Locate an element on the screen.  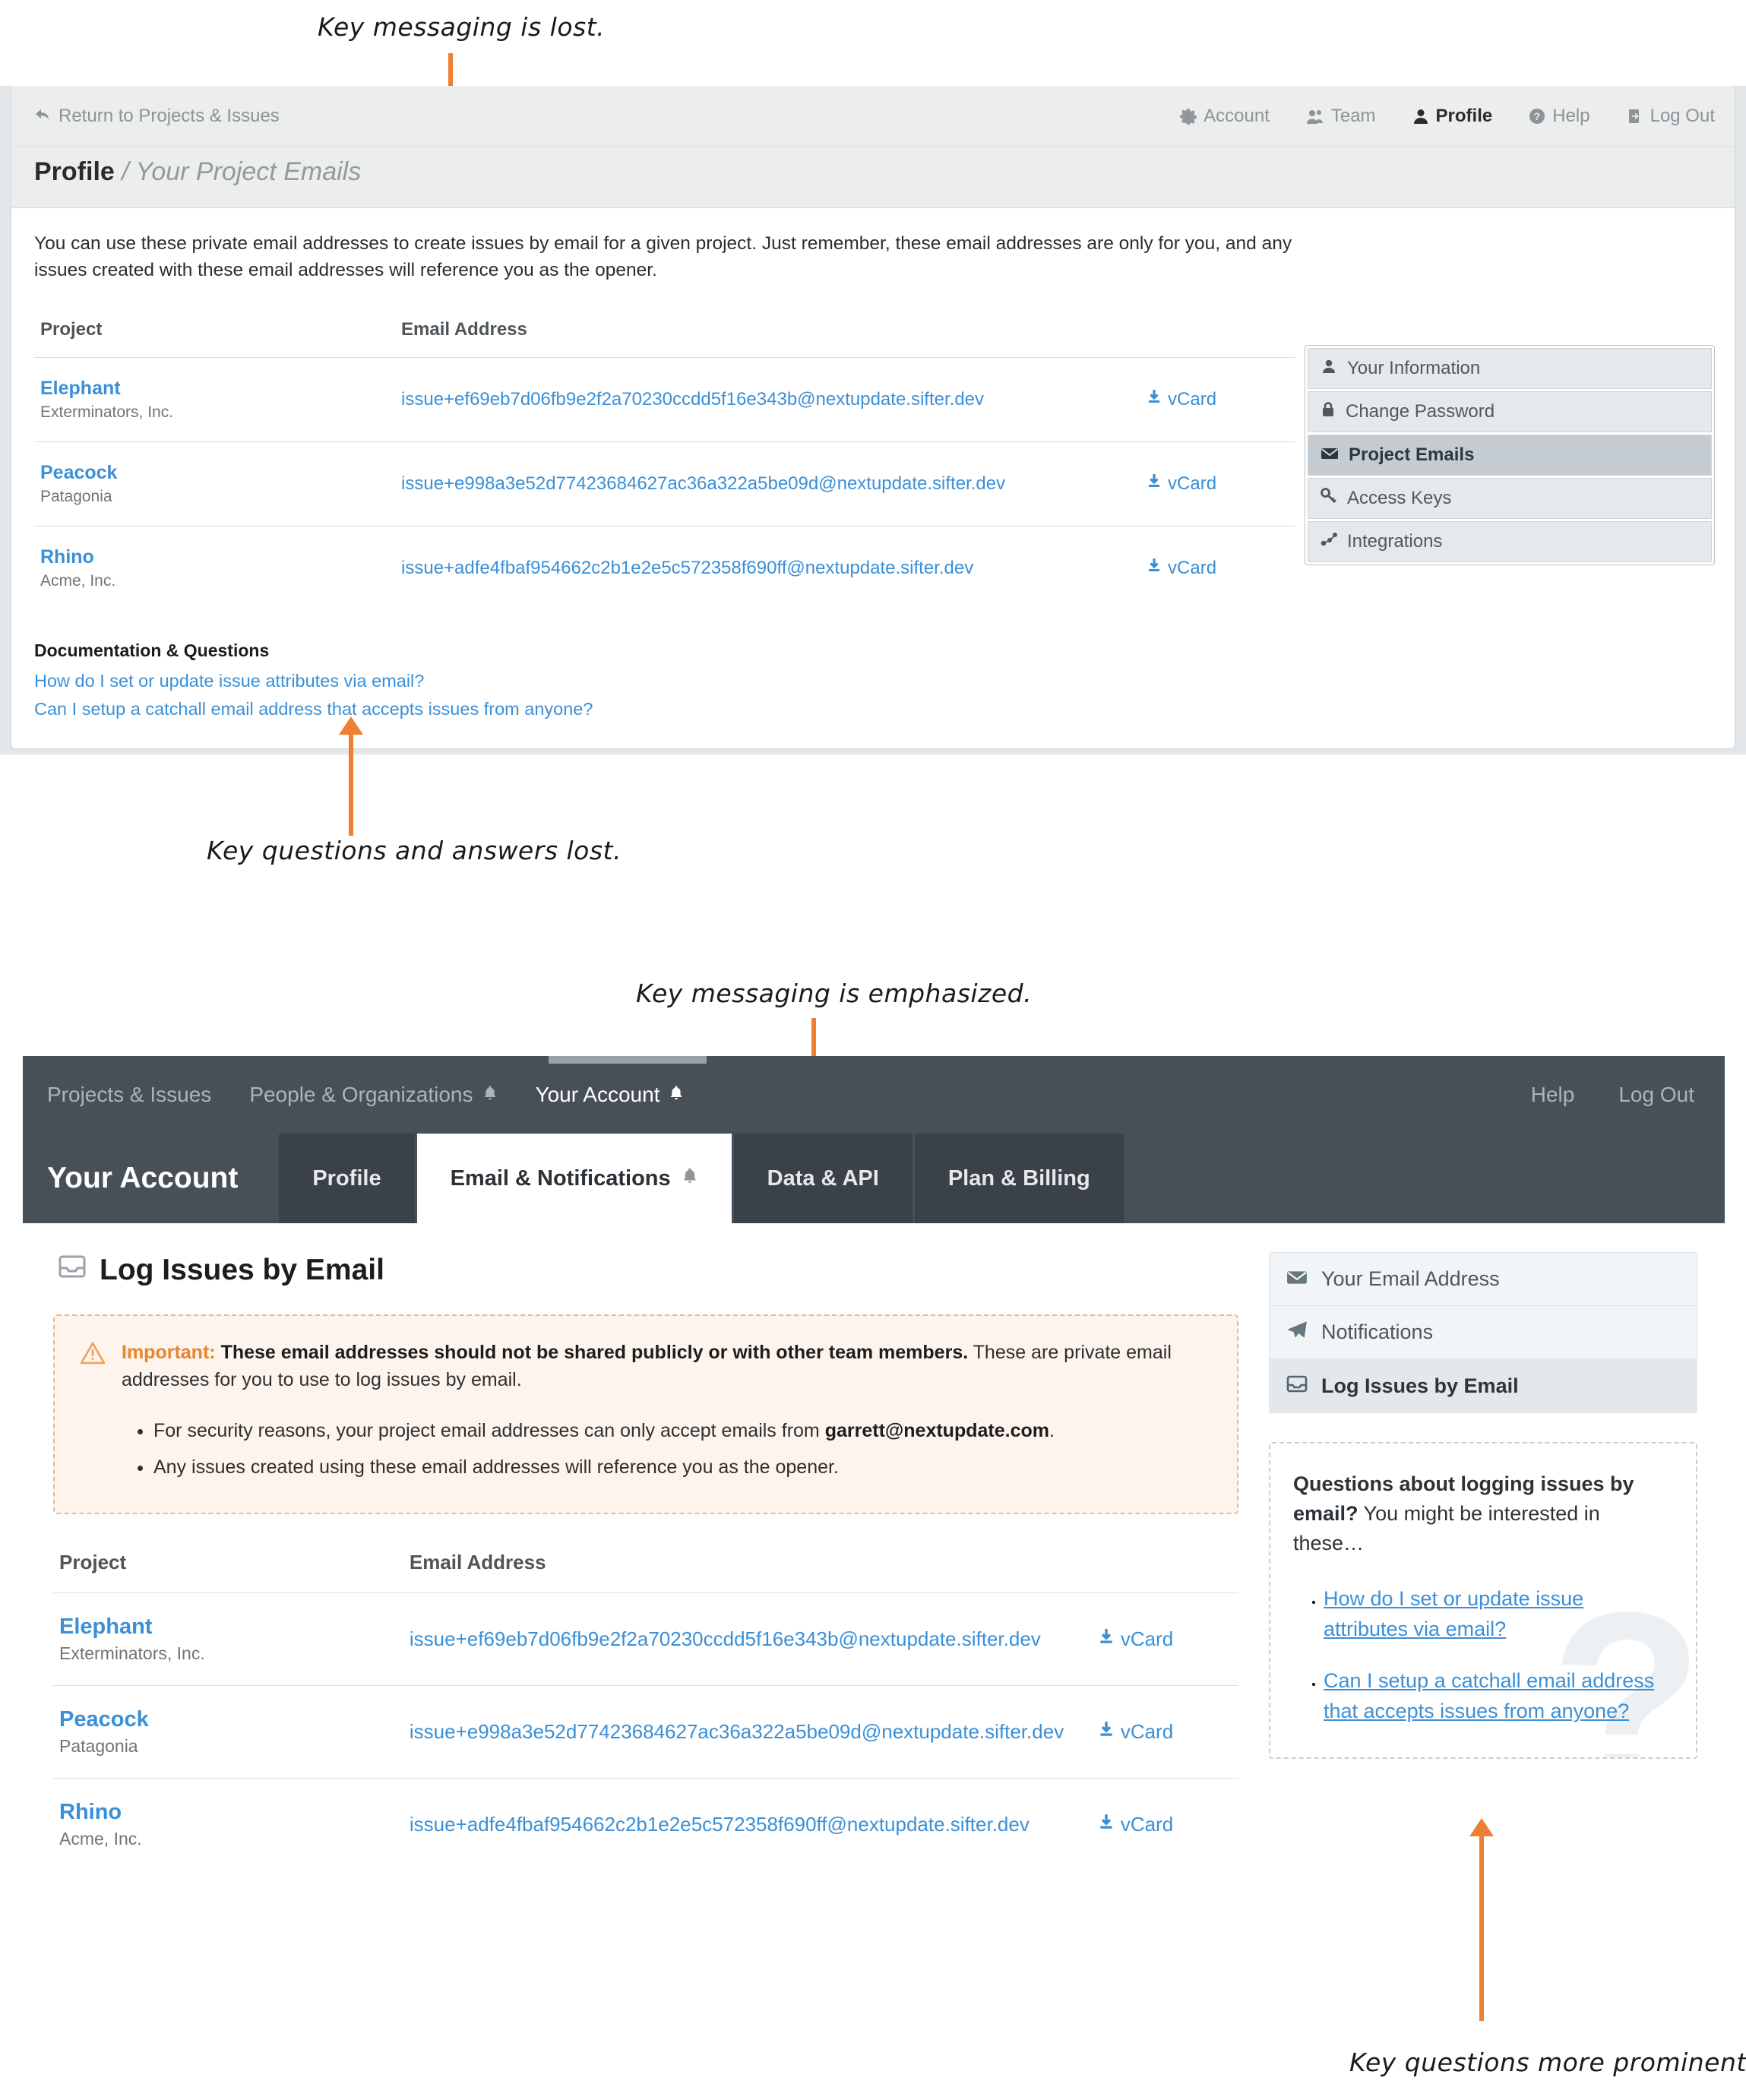
annotation-key-questions-lost: Key questions and answers lost. is located at coordinates (414, 850).